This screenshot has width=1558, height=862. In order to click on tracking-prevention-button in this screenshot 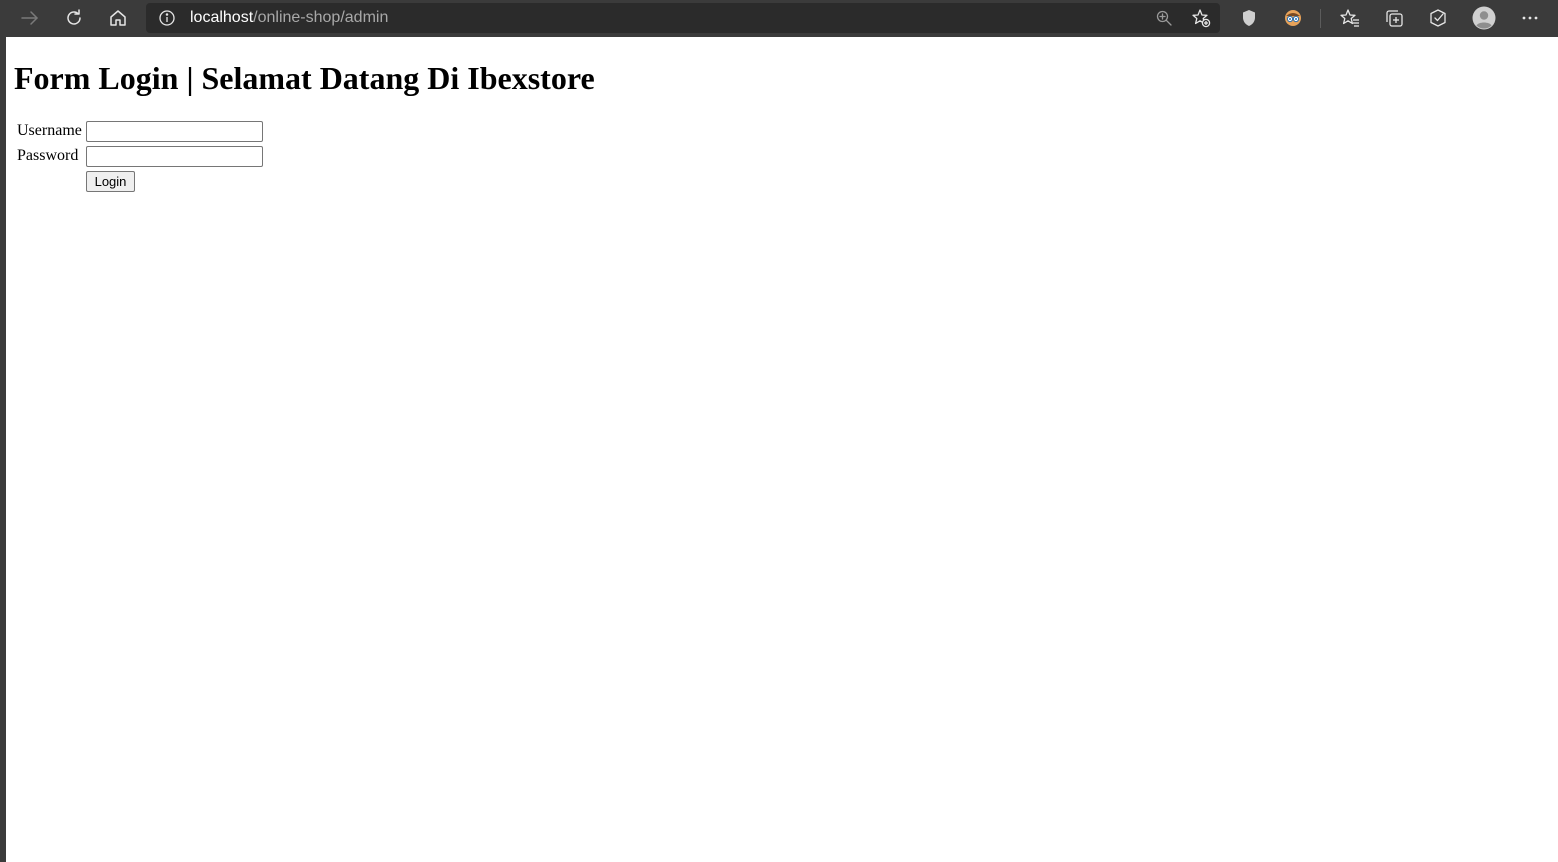, I will do `click(1249, 18)`.